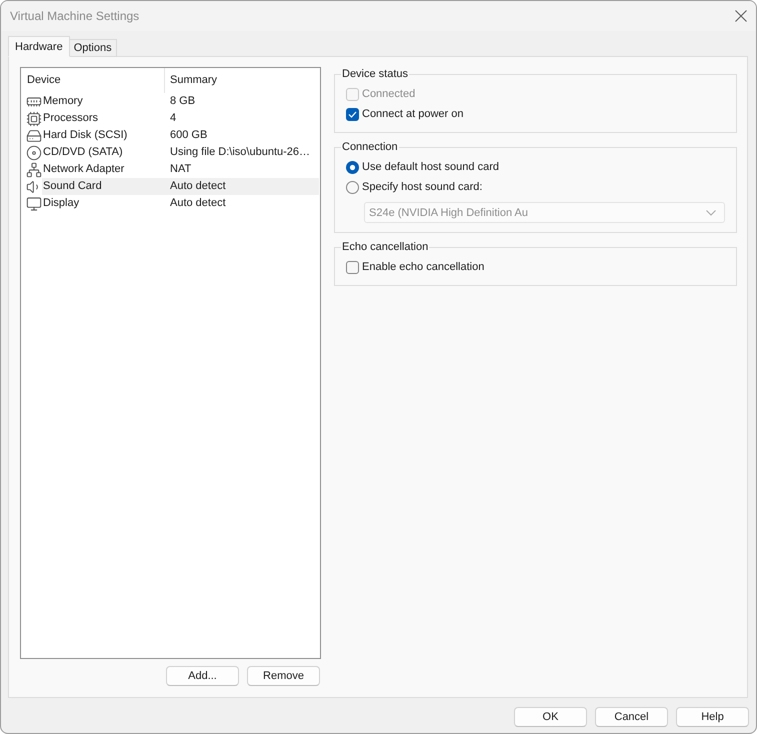 This screenshot has width=757, height=734. I want to click on network-icon, so click(34, 170).